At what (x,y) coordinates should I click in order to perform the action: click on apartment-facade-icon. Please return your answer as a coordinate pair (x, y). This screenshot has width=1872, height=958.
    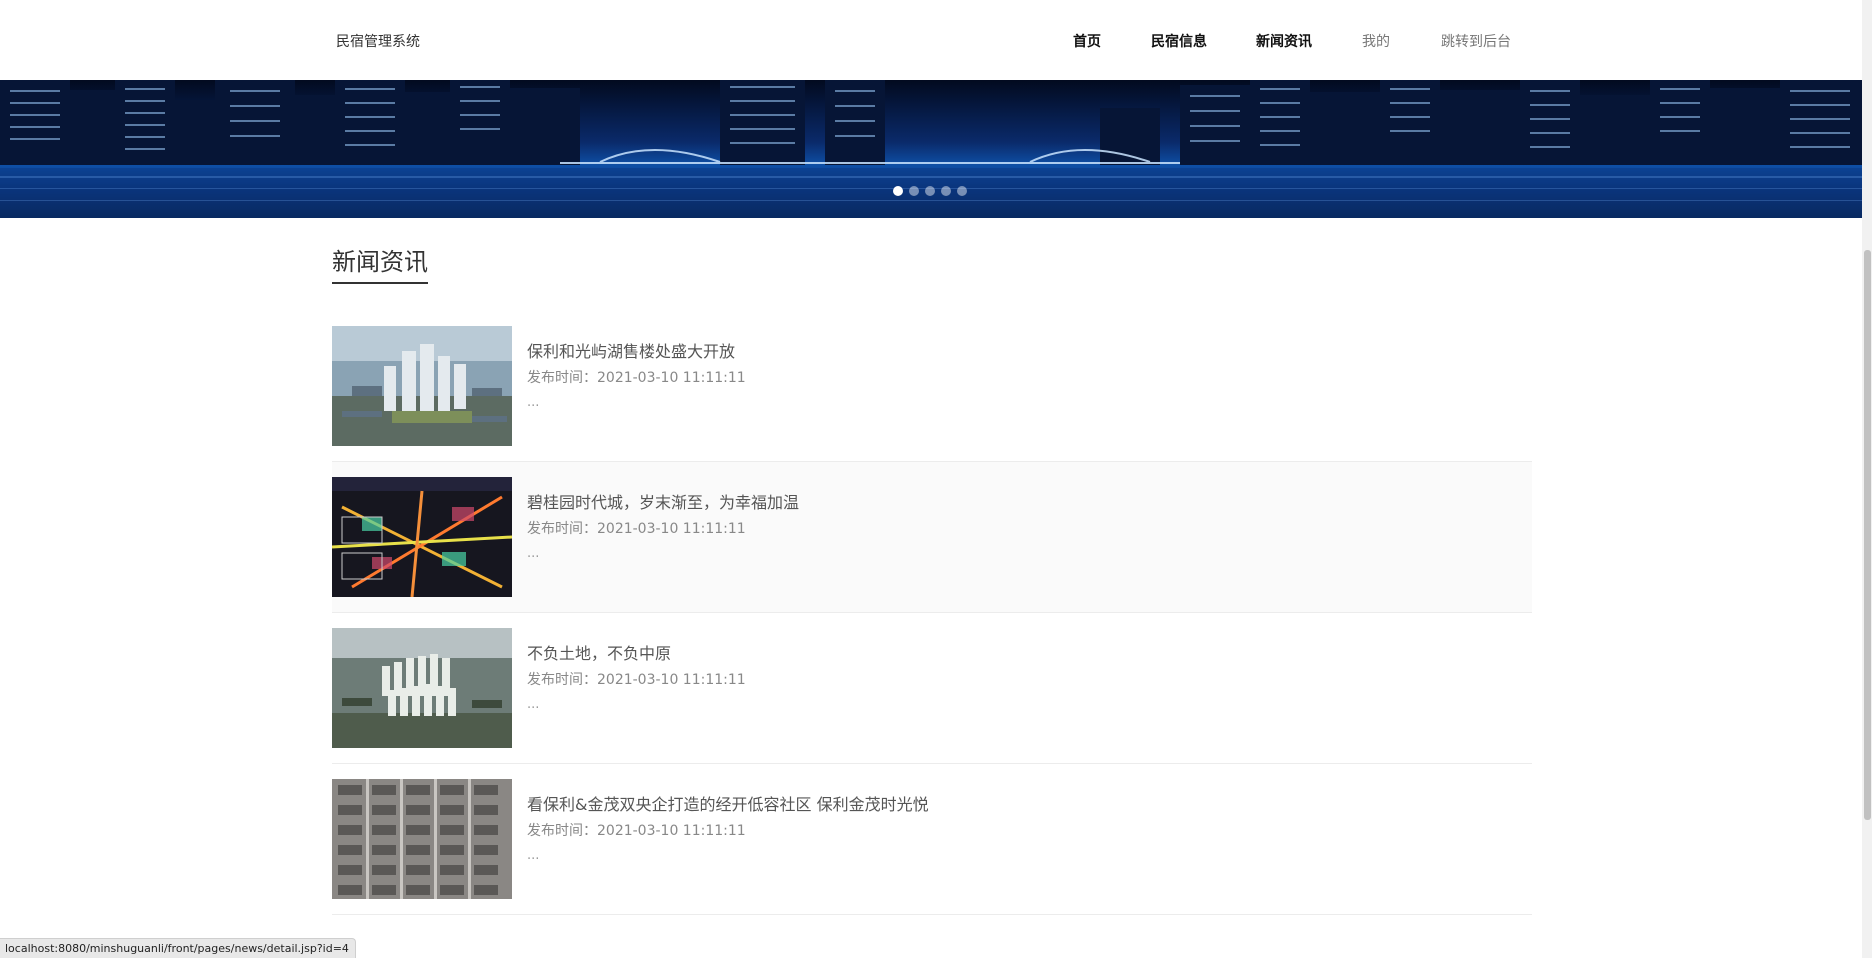
    Looking at the image, I should click on (422, 839).